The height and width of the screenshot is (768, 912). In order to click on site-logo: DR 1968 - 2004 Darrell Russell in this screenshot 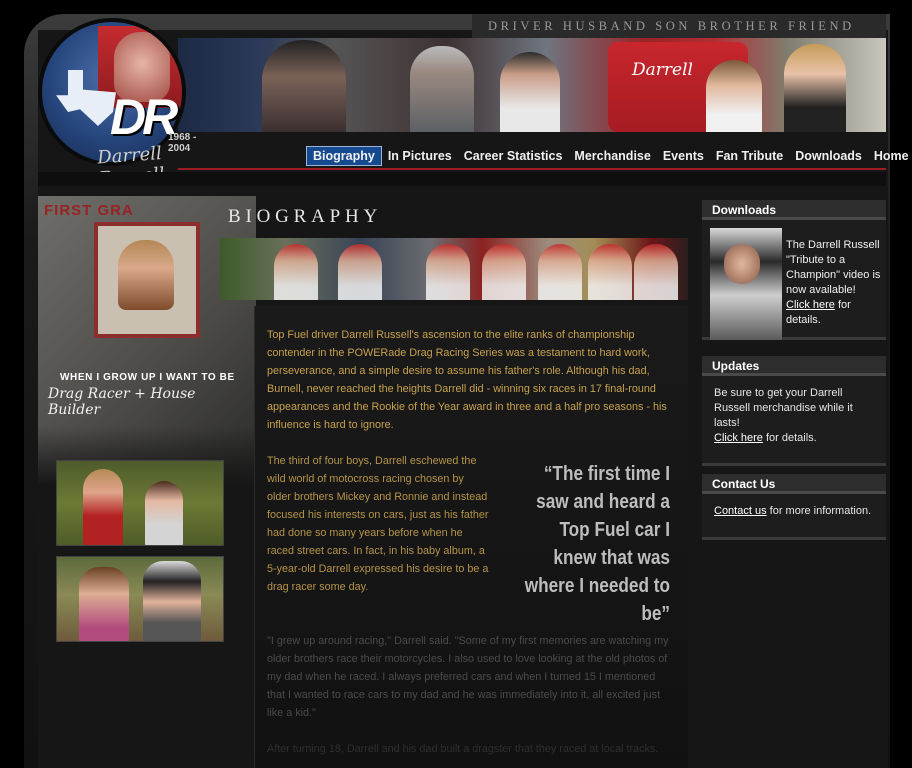, I will do `click(113, 101)`.